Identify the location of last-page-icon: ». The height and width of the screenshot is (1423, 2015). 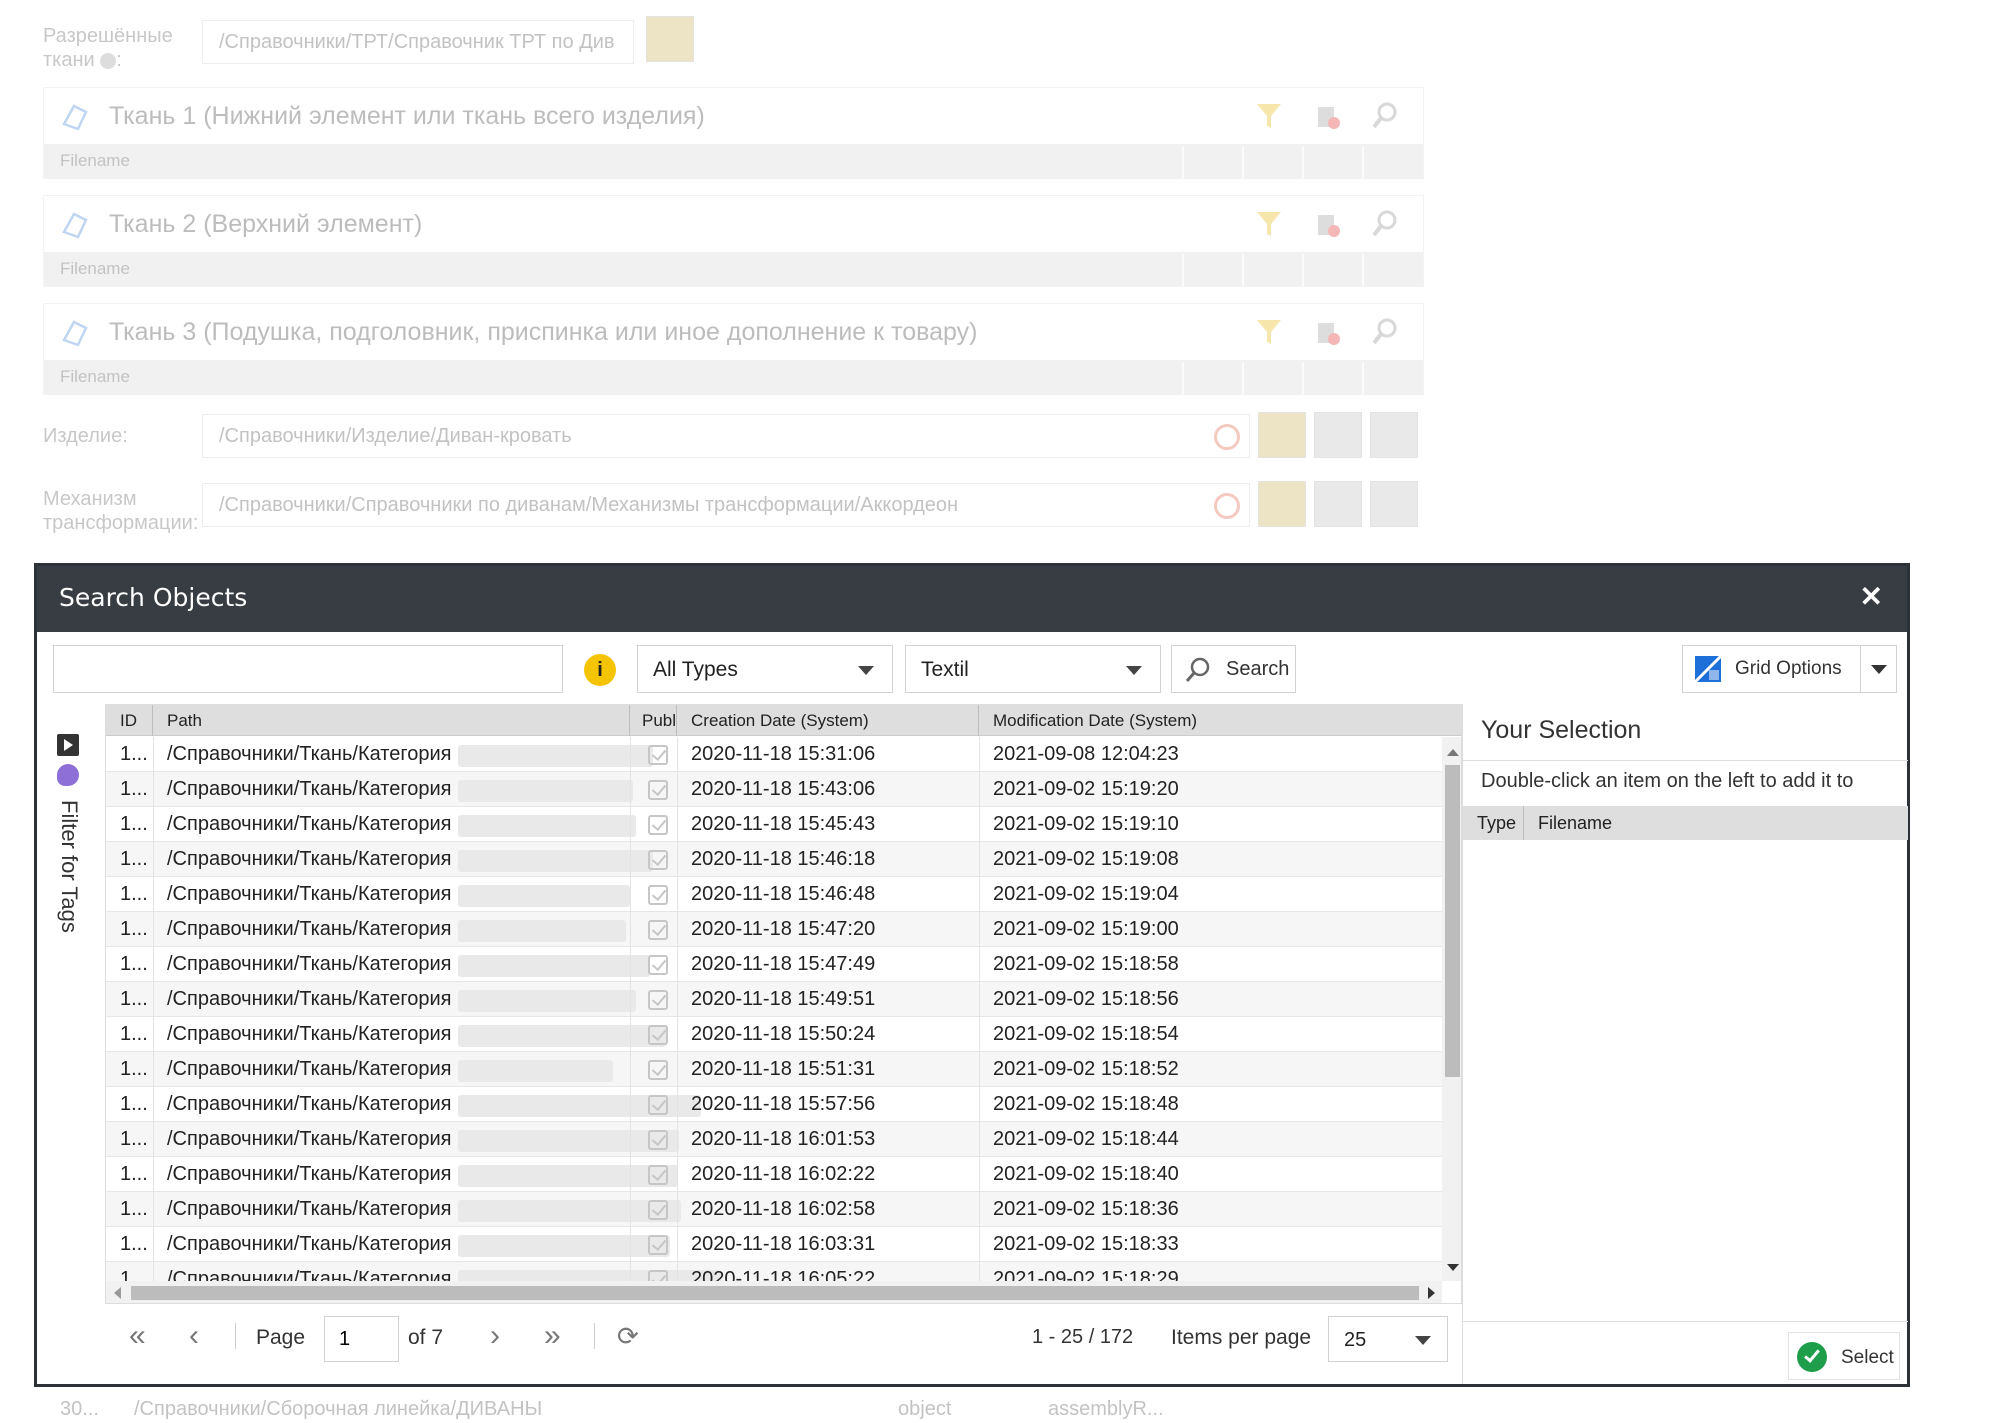
(552, 1336).